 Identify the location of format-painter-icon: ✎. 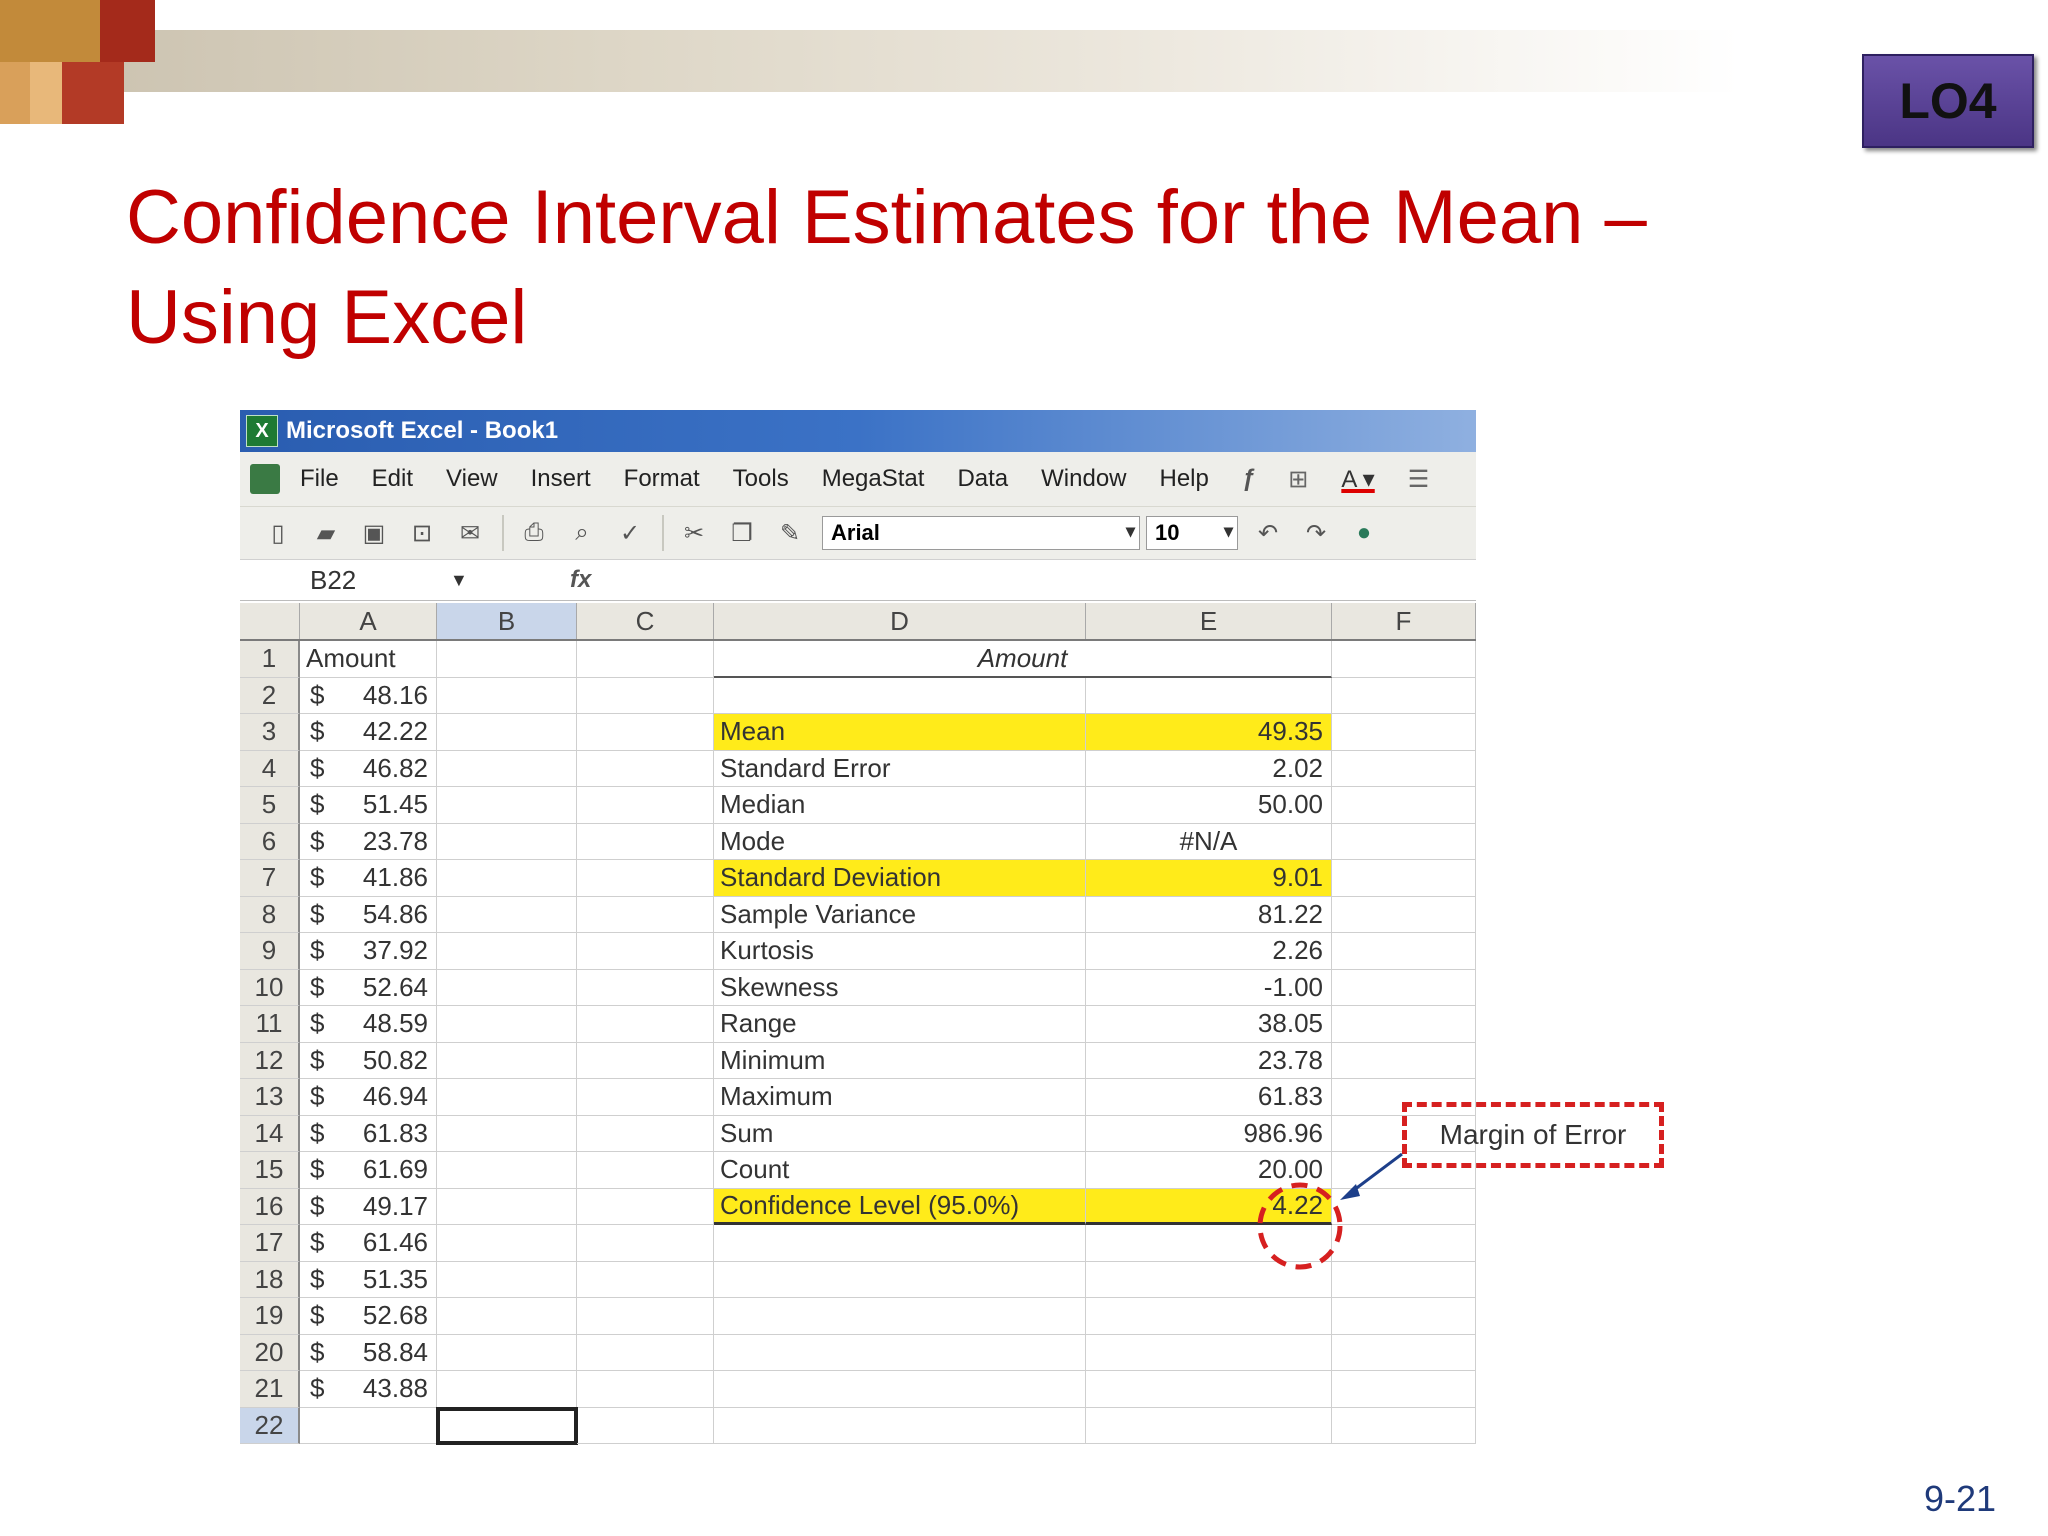
(790, 533).